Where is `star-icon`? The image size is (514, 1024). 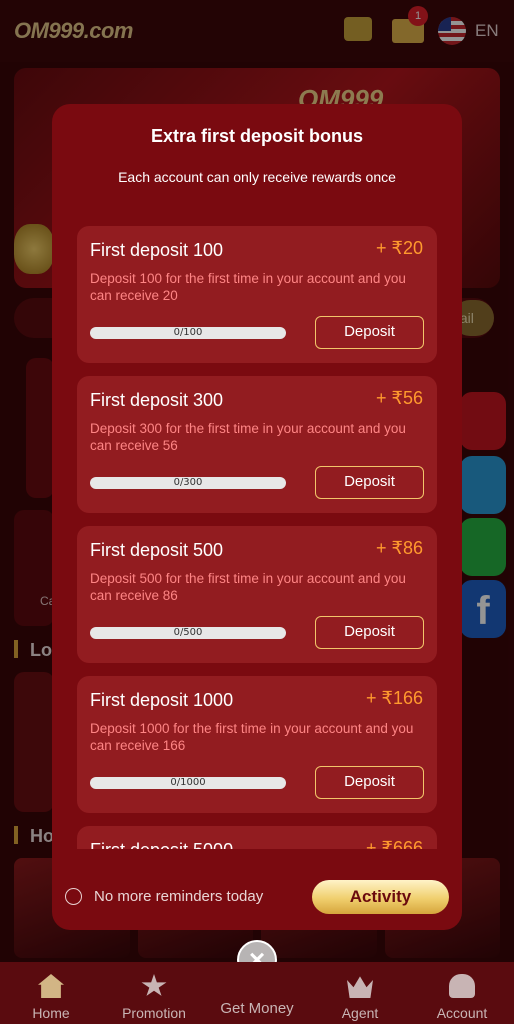 star-icon is located at coordinates (154, 985).